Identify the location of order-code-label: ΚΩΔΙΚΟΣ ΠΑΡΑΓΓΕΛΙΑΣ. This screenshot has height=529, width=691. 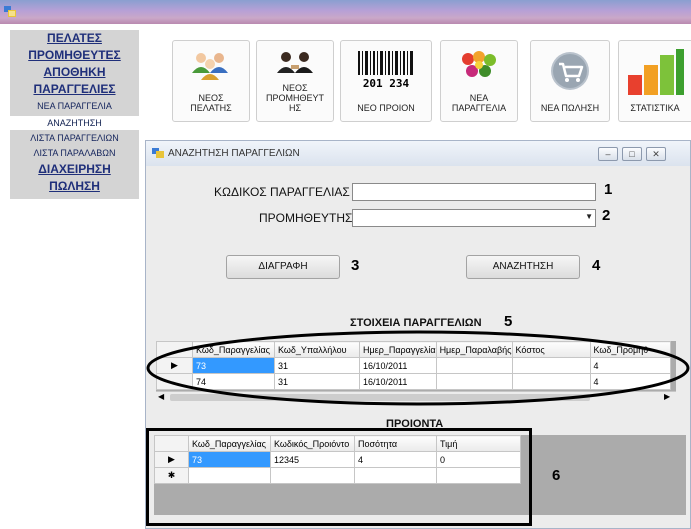
(282, 192).